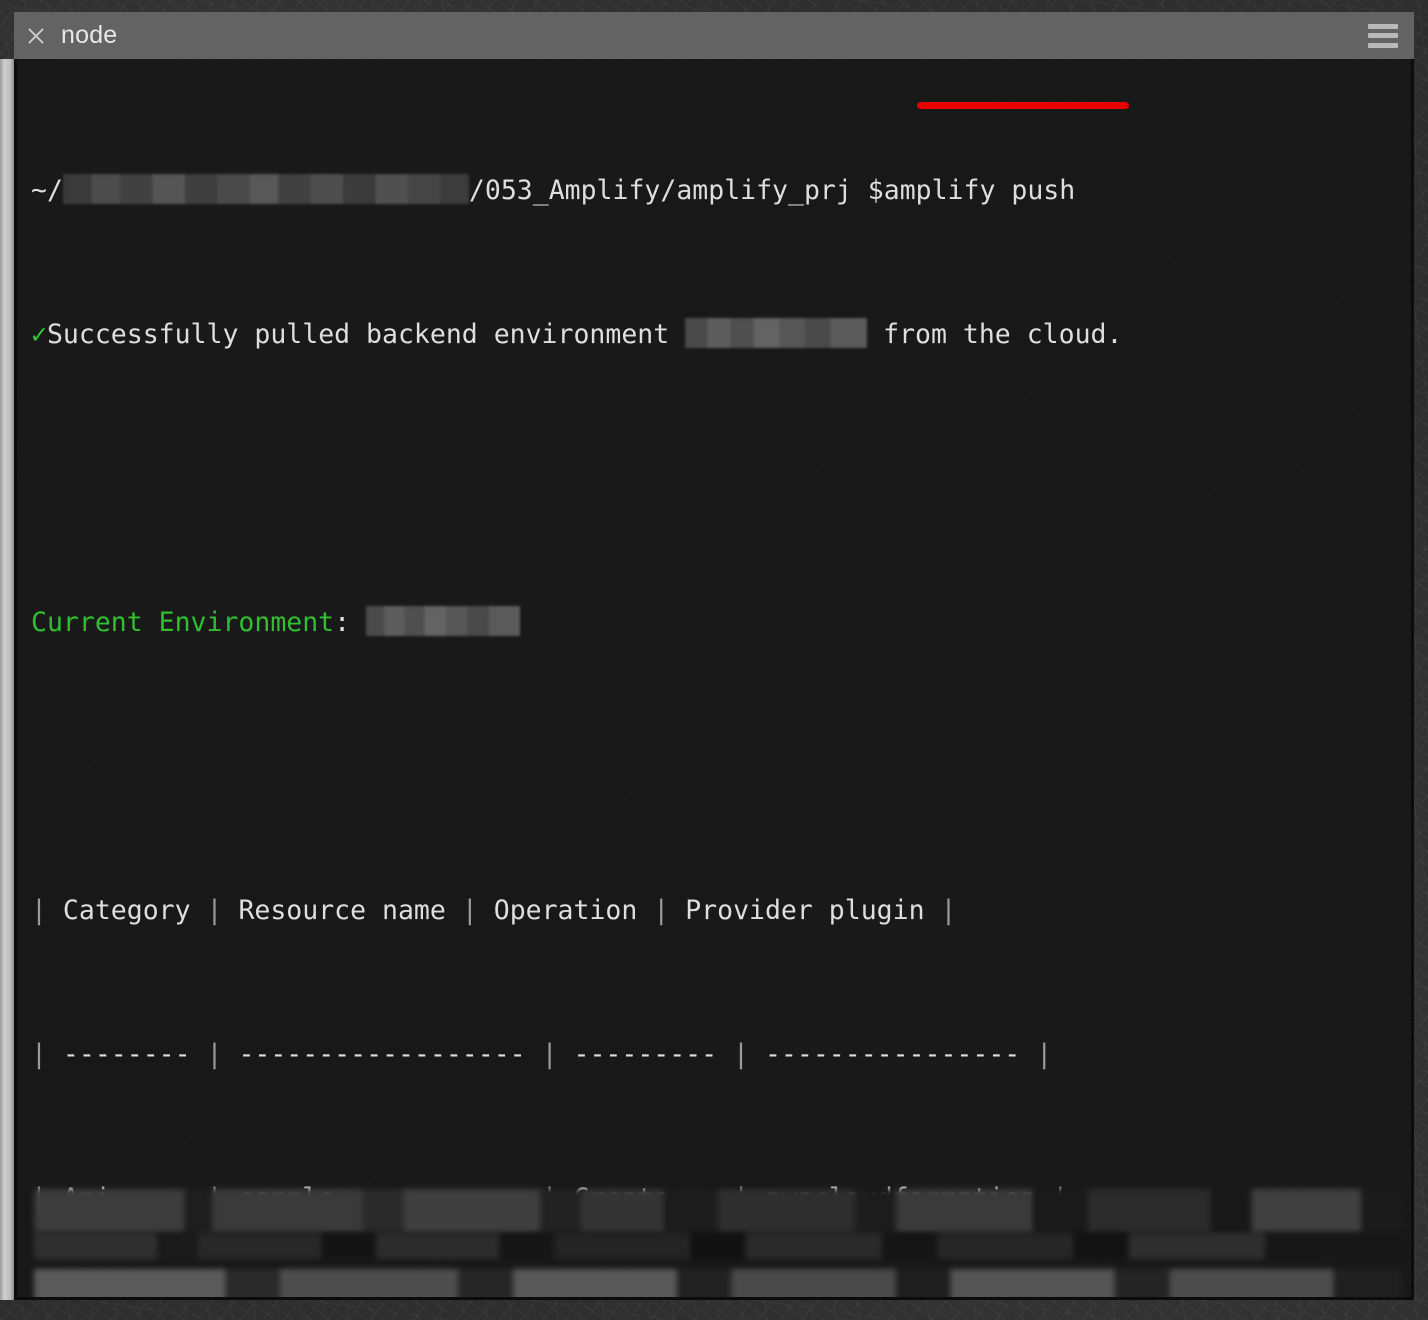 The image size is (1428, 1320). What do you see at coordinates (126, 910) in the screenshot?
I see `table-header-category: Category` at bounding box center [126, 910].